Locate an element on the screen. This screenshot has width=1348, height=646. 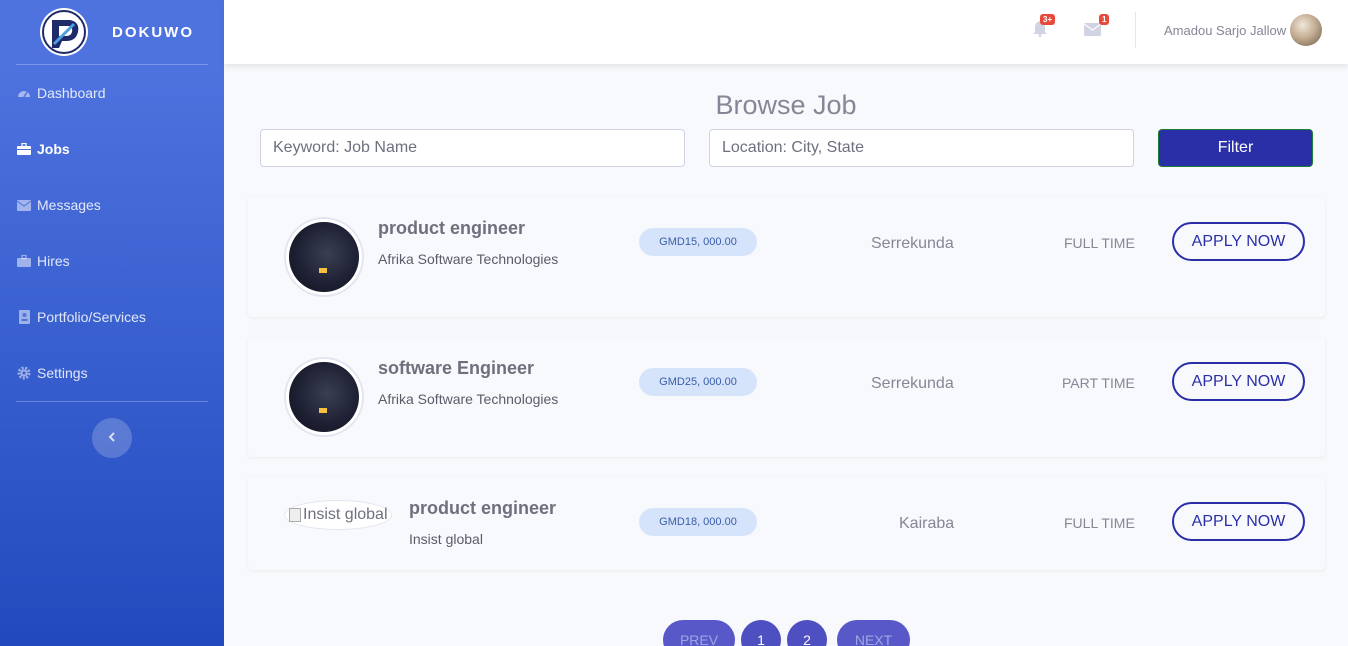
sidebar-item-jobs: Jobs is located at coordinates (112, 149).